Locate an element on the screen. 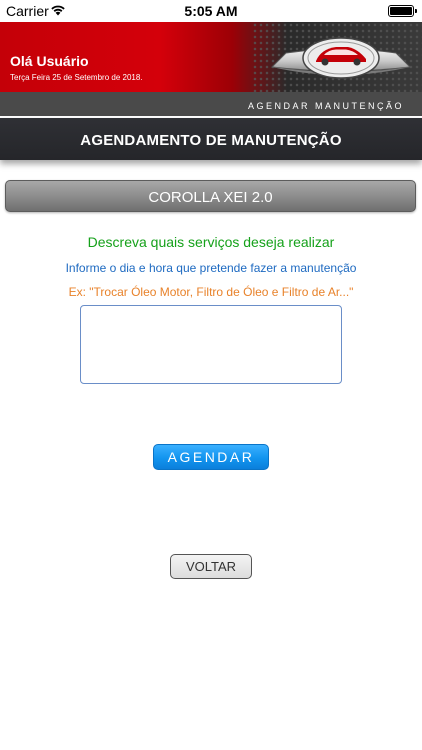 This screenshot has height=750, width=422. status-bar: Carrier 5:05 AM is located at coordinates (211, 11).